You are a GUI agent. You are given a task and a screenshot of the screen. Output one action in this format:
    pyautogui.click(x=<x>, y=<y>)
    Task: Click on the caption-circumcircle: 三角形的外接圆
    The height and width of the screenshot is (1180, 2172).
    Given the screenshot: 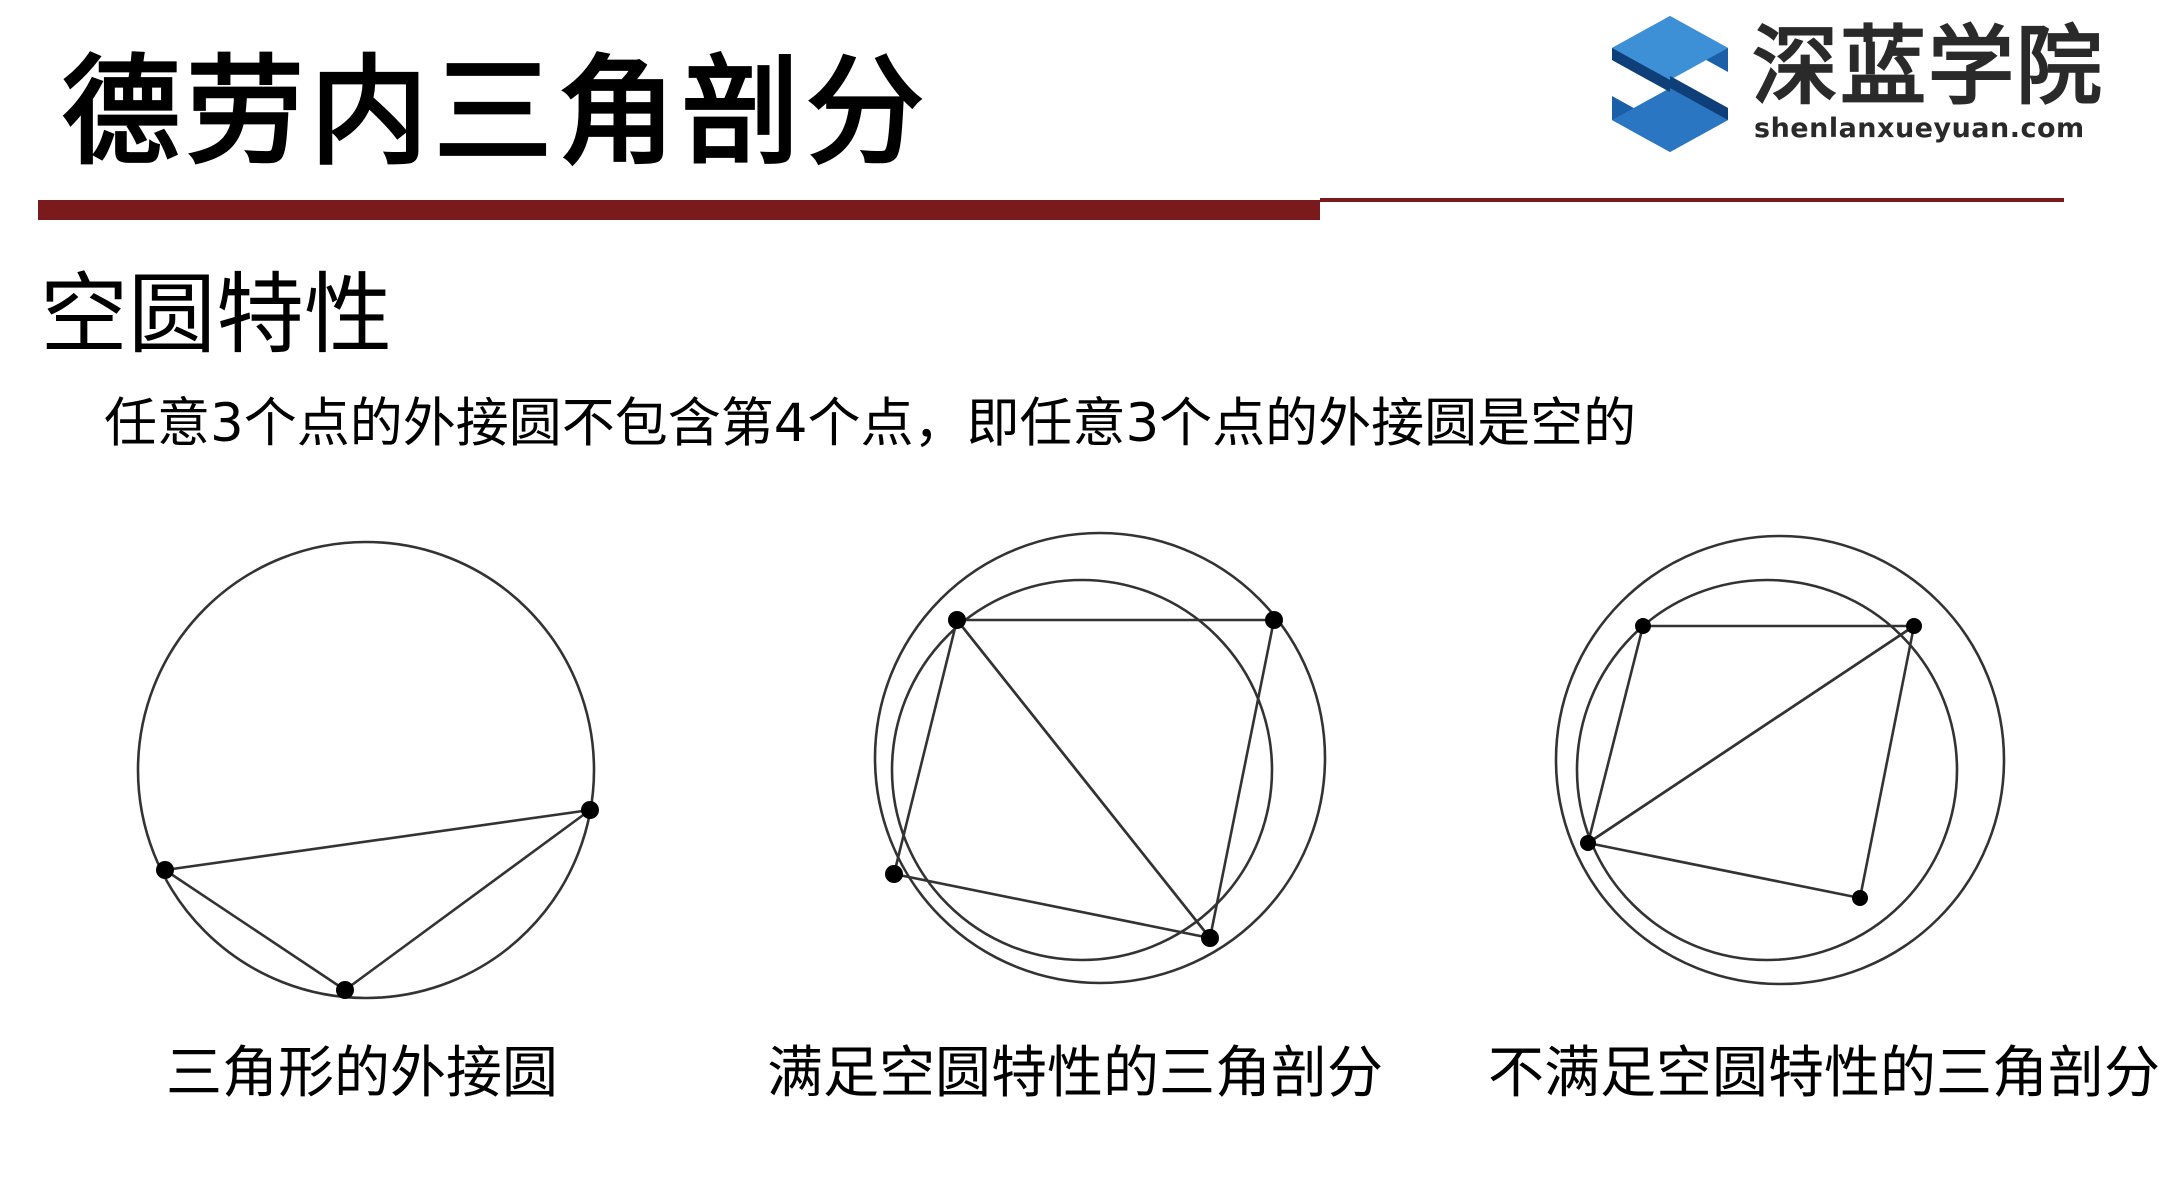 What is the action you would take?
    pyautogui.click(x=362, y=1073)
    